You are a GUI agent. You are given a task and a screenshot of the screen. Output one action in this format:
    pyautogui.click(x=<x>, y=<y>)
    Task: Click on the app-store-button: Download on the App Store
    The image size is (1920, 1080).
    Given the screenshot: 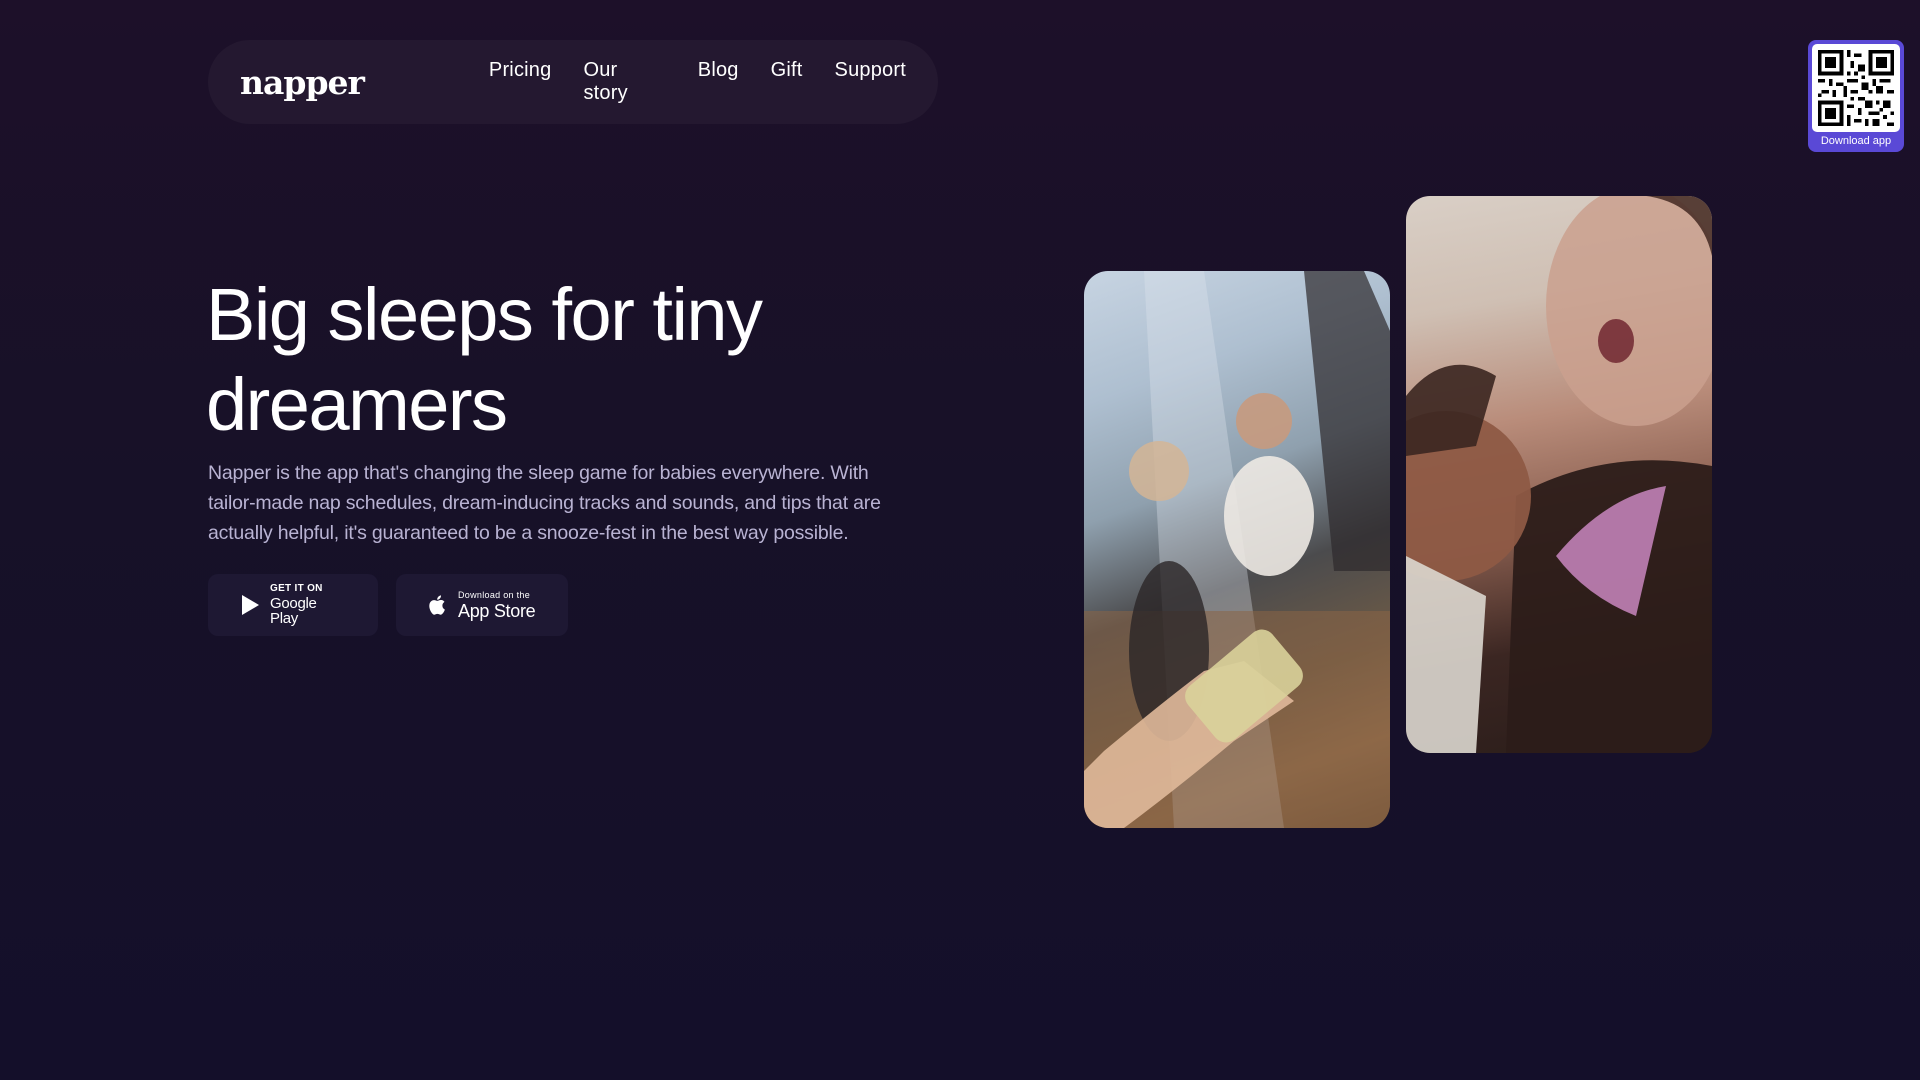 What is the action you would take?
    pyautogui.click(x=482, y=605)
    